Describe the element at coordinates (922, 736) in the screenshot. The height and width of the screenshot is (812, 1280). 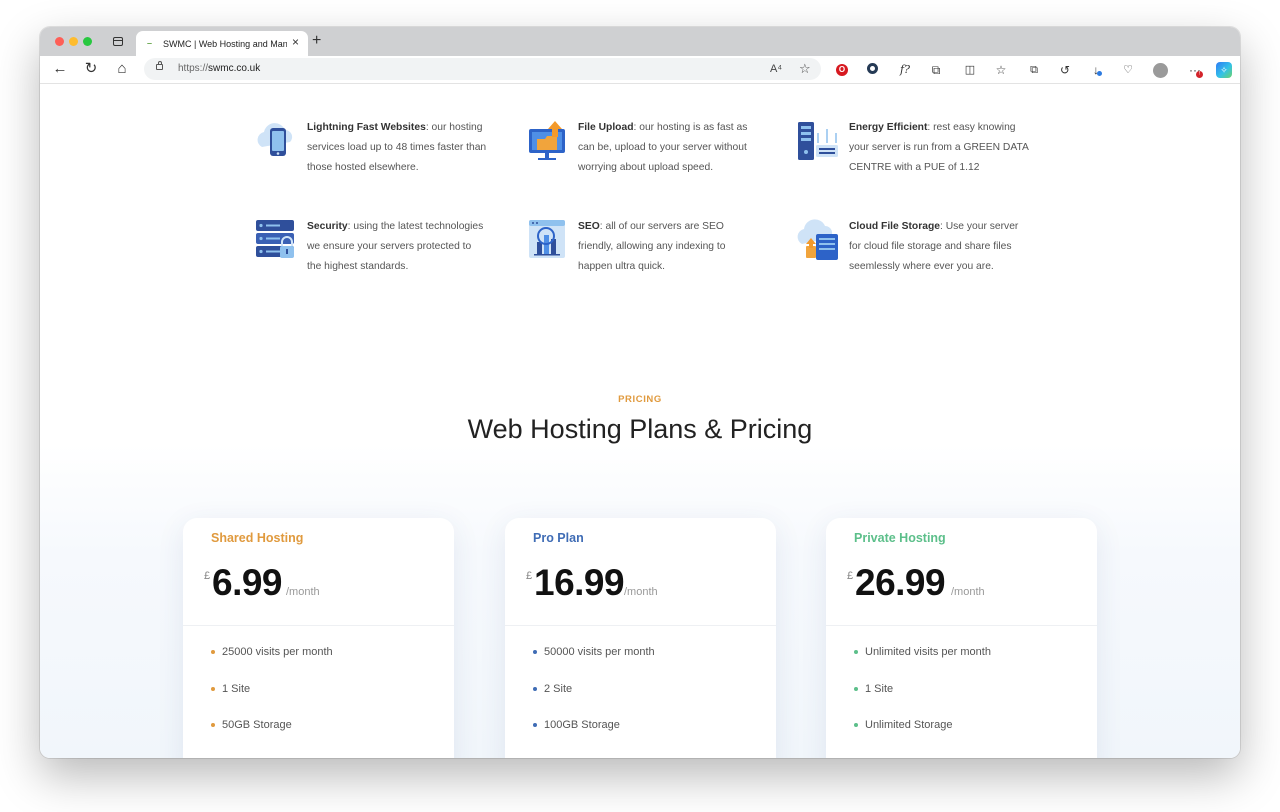
I see `plan-feature: Unlimited Storage` at that location.